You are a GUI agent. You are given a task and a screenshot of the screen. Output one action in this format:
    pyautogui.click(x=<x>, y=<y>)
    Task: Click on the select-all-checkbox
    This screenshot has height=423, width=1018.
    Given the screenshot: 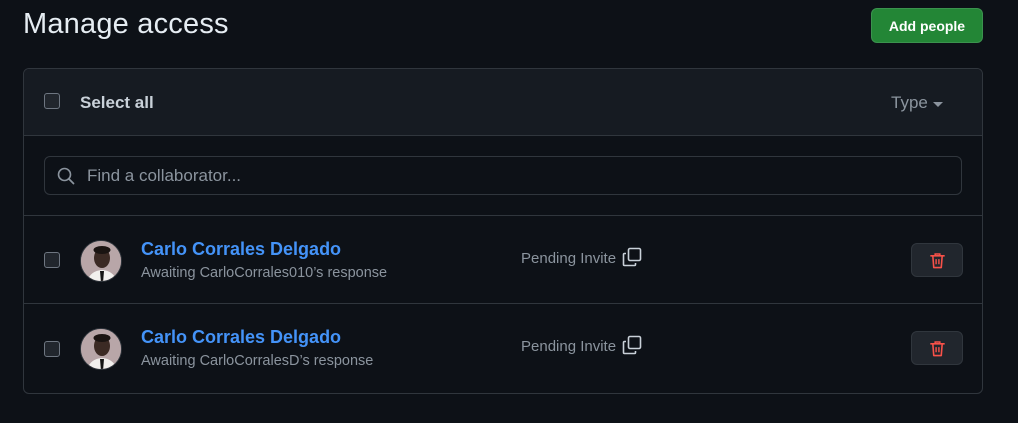 What is the action you would take?
    pyautogui.click(x=52, y=101)
    